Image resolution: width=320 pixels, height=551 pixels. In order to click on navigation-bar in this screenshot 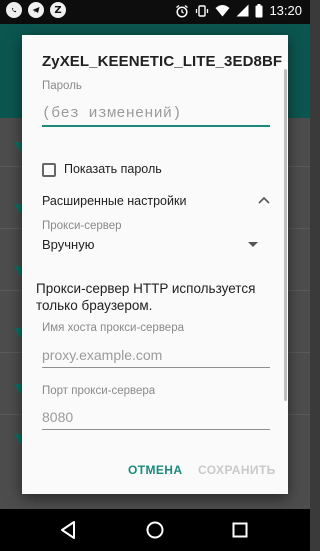, I will do `click(155, 530)`.